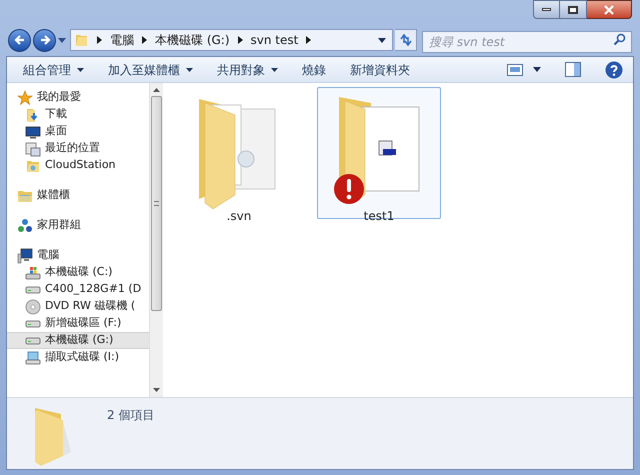  Describe the element at coordinates (78, 195) in the screenshot. I see `nav-item: 媒體櫃` at that location.